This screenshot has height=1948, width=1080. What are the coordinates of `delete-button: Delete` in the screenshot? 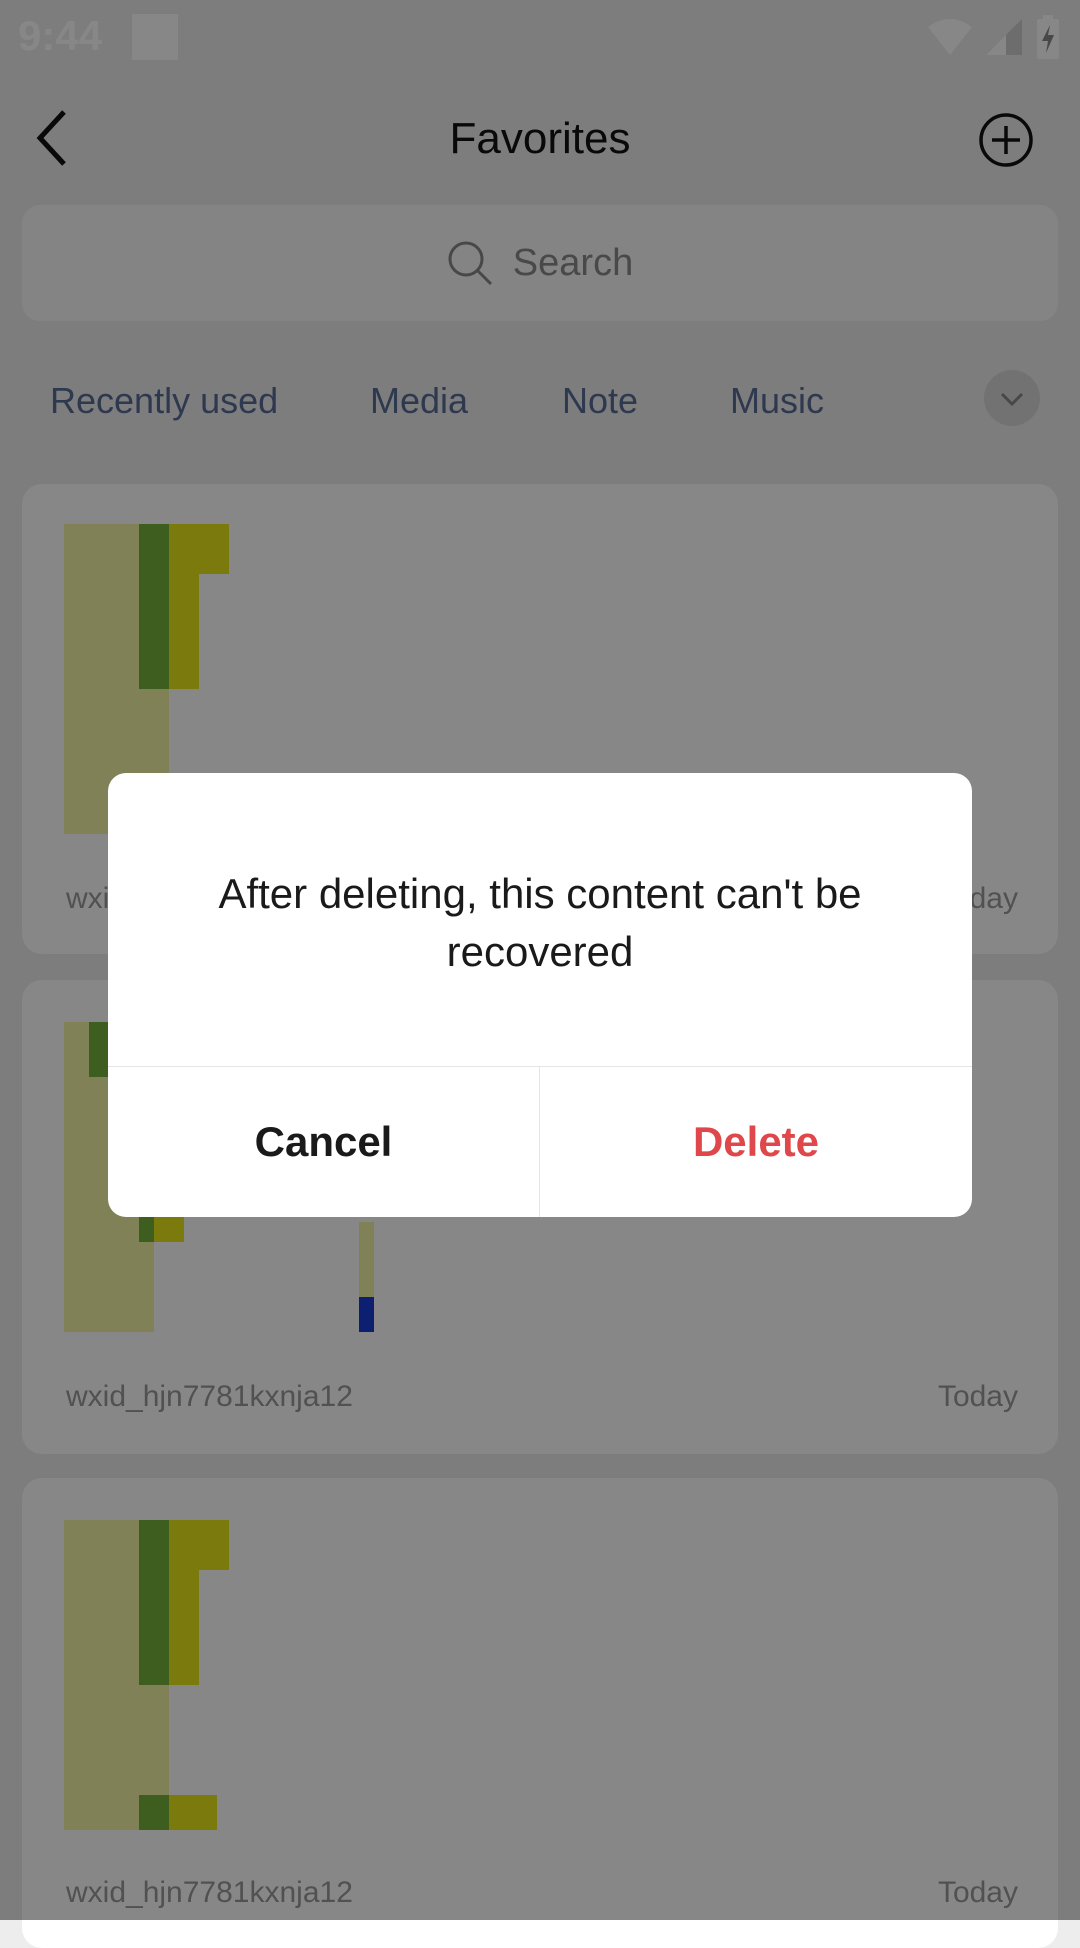 It's located at (756, 1142).